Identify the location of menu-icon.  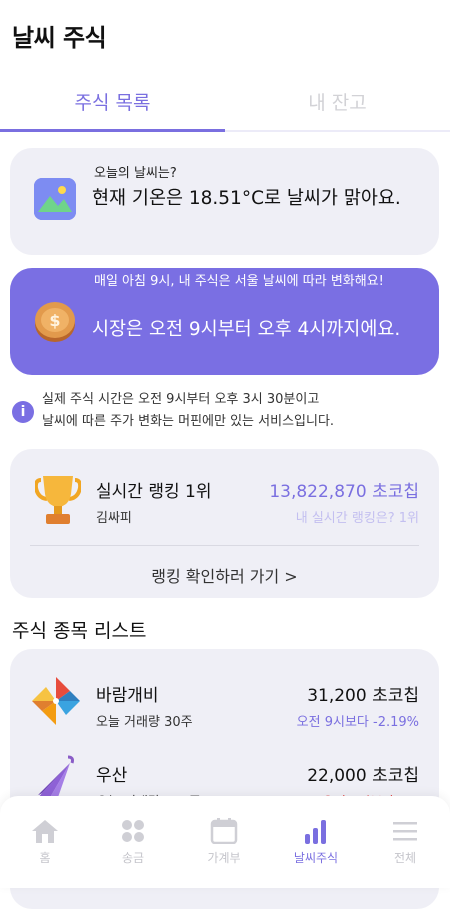
(405, 831).